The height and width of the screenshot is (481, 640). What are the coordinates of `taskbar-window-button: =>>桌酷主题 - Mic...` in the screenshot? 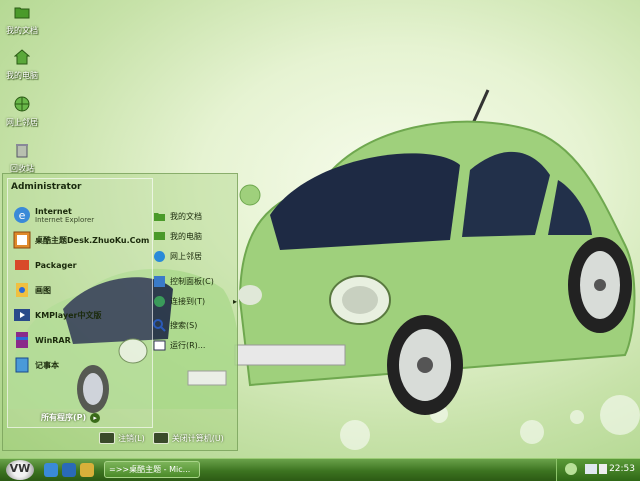 It's located at (152, 469).